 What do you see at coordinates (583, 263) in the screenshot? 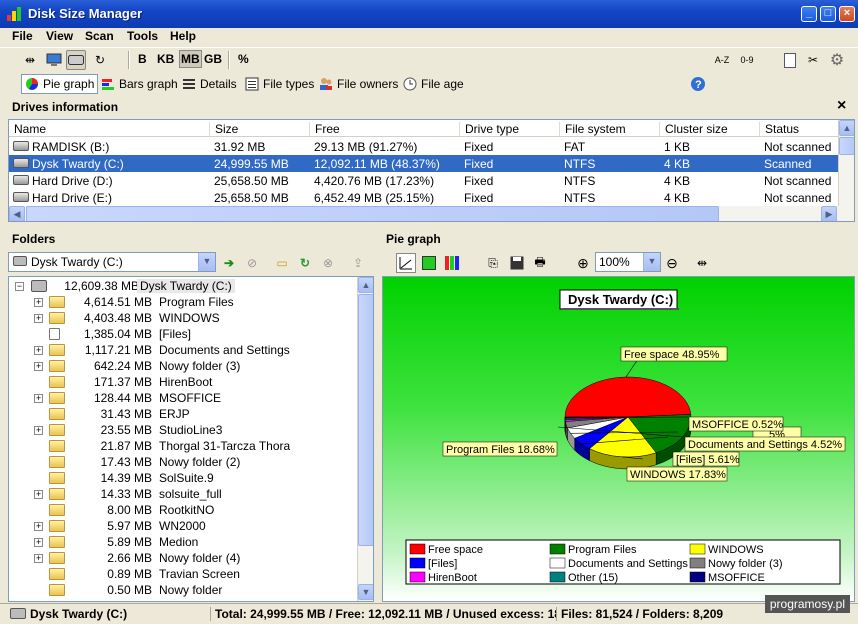
I see `zoom-in-icon: ⊕` at bounding box center [583, 263].